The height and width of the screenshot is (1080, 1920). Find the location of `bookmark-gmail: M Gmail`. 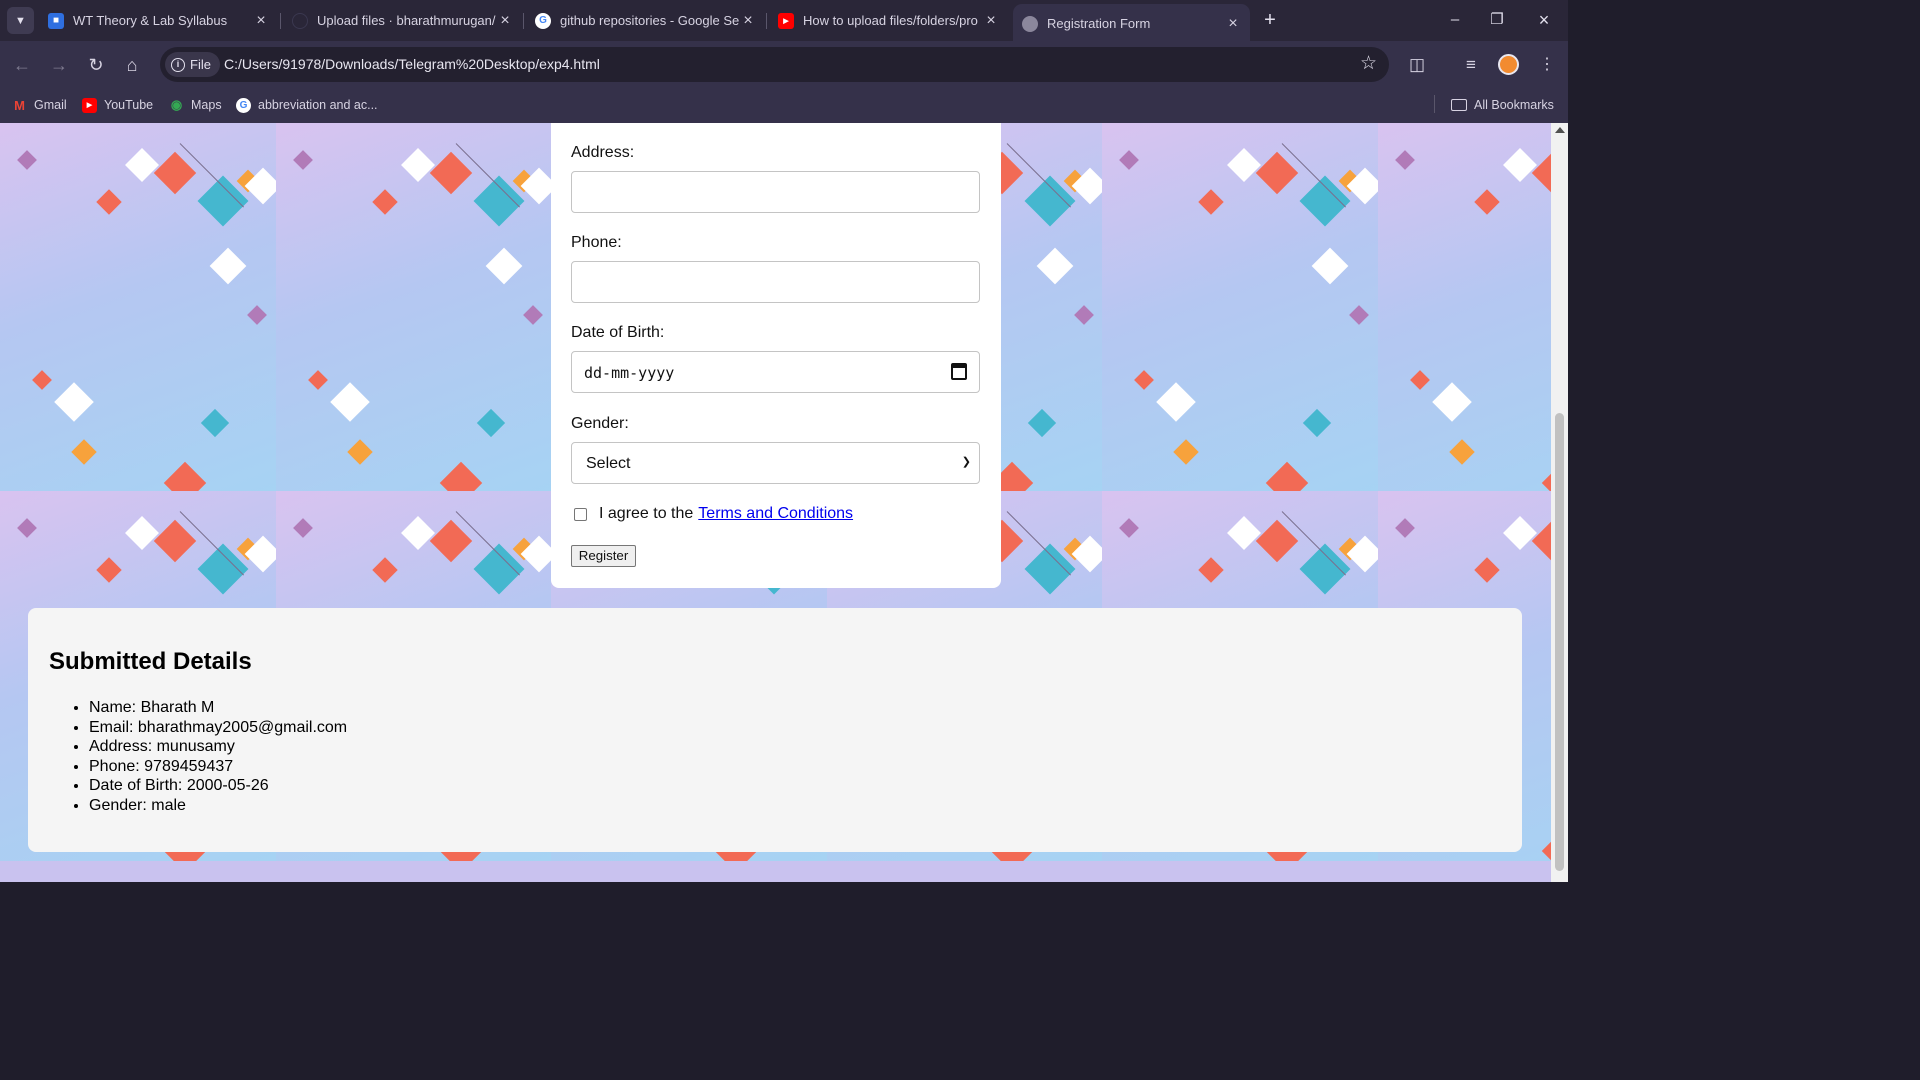

bookmark-gmail: M Gmail is located at coordinates (39, 105).